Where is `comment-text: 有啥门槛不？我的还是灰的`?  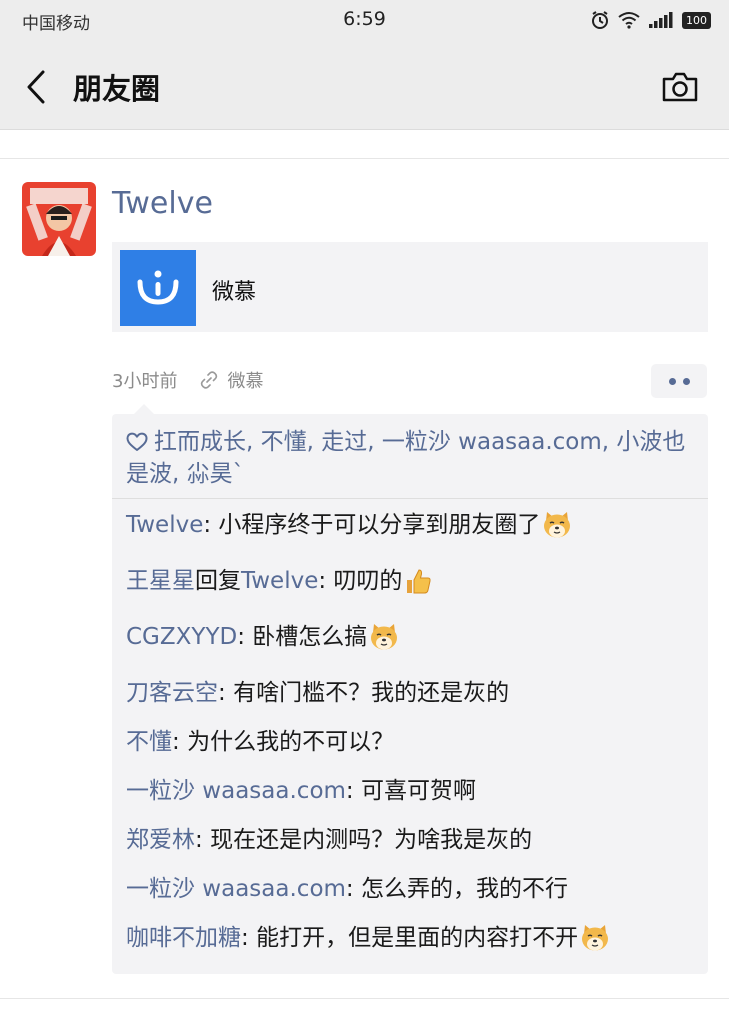
comment-text: 有啥门槛不？我的还是灰的 is located at coordinates (371, 693).